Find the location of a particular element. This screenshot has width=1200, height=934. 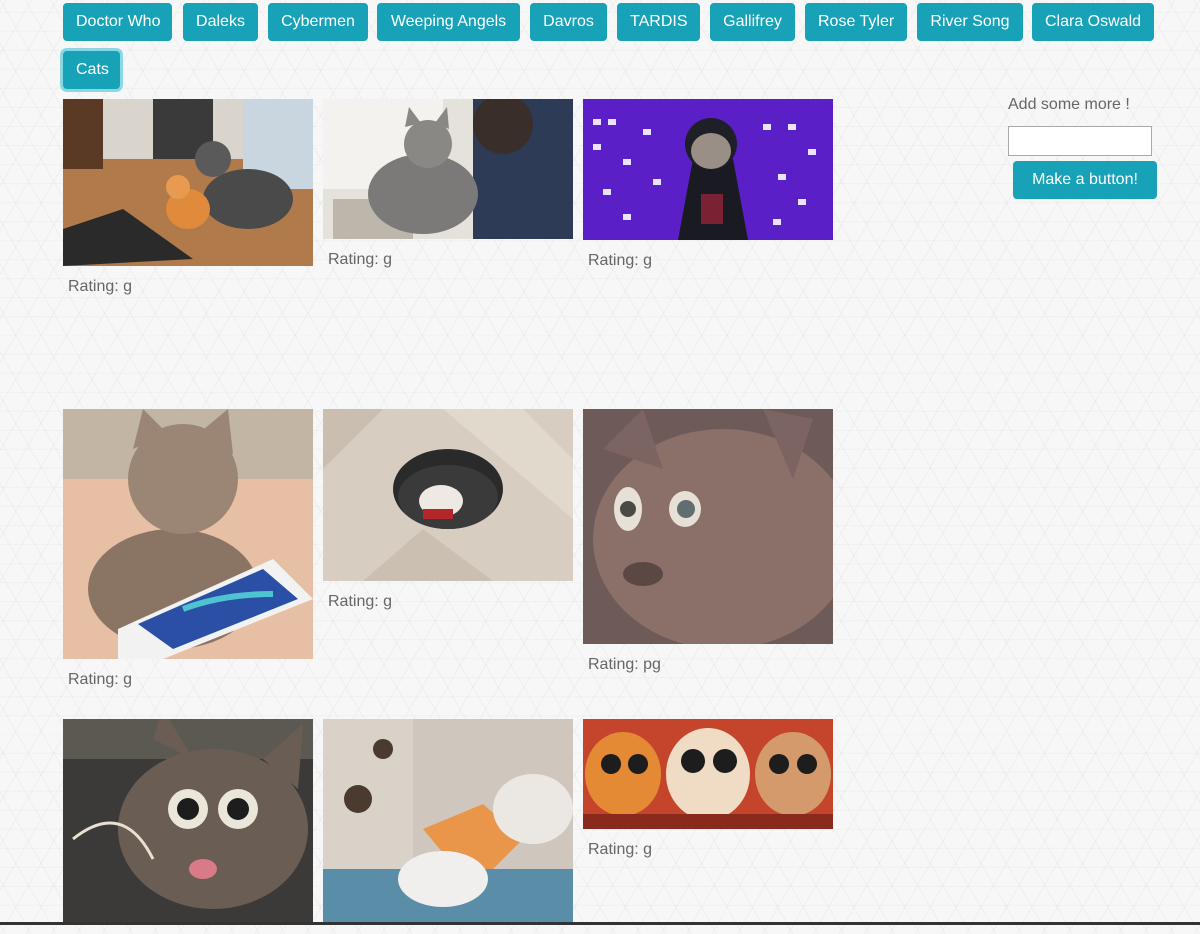

topic-button-river-song: River Song is located at coordinates (970, 22).